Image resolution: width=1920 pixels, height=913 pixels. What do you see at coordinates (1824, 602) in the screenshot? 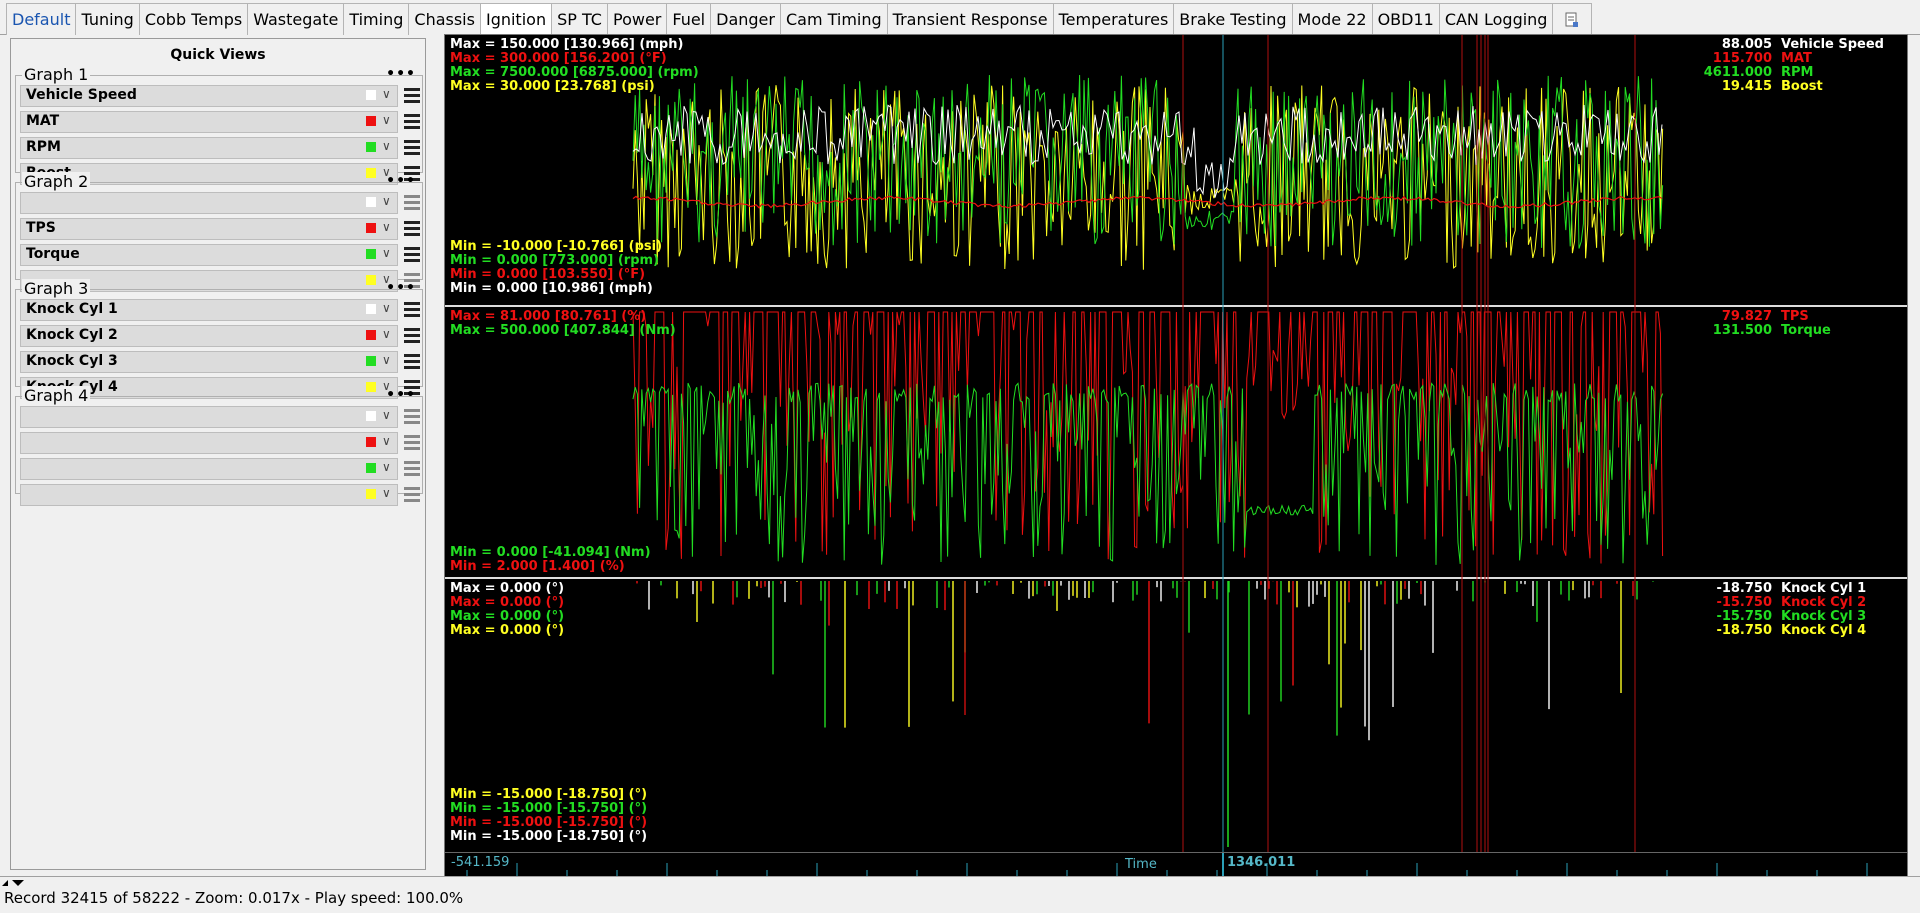
I see `channel-readout-name: Knock Cyl 2` at bounding box center [1824, 602].